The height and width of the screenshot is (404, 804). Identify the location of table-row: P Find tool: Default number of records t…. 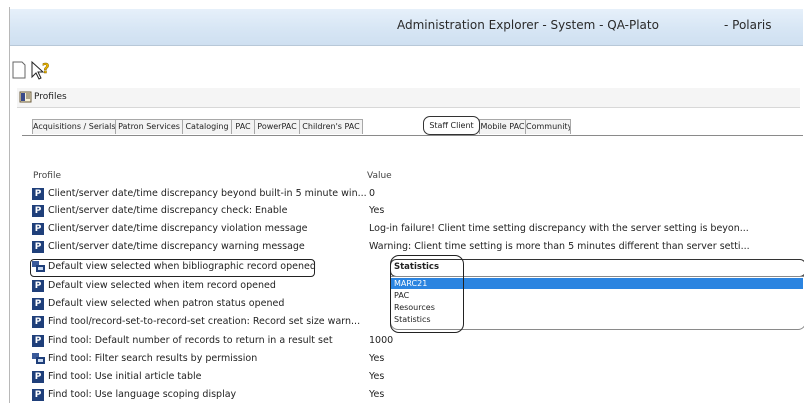
(417, 342).